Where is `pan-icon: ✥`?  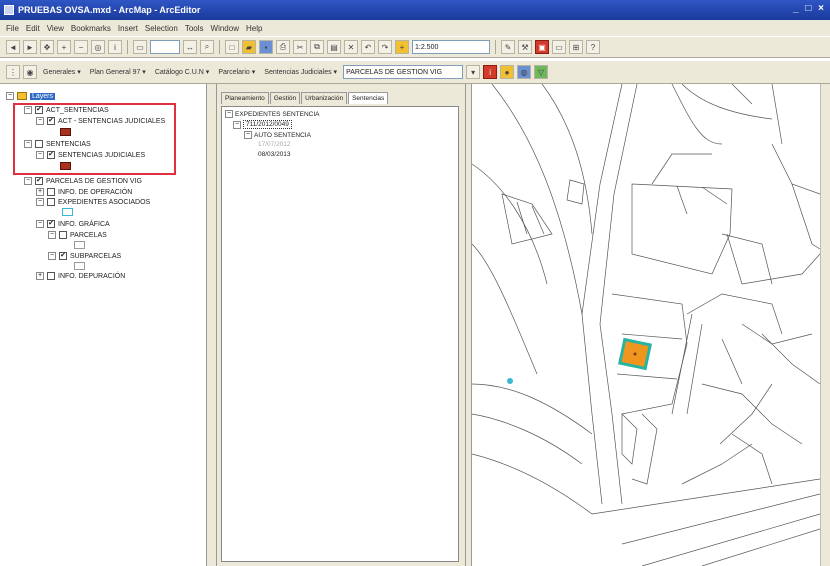 pan-icon: ✥ is located at coordinates (47, 47).